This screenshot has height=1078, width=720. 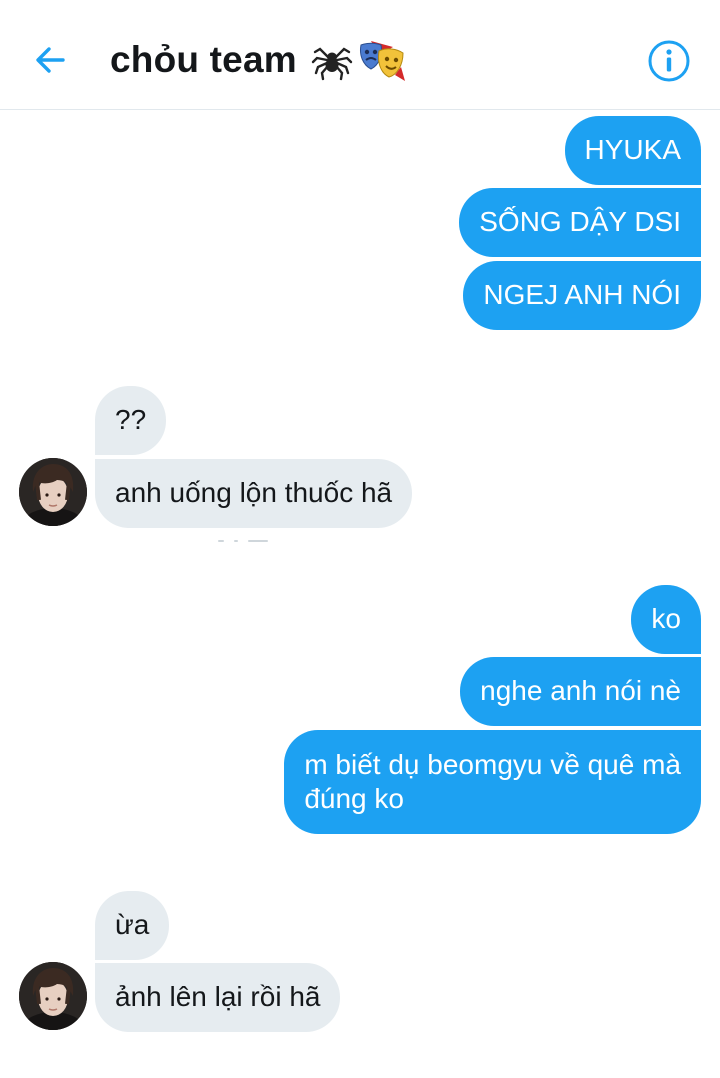 I want to click on message-text: ko, so click(x=666, y=618).